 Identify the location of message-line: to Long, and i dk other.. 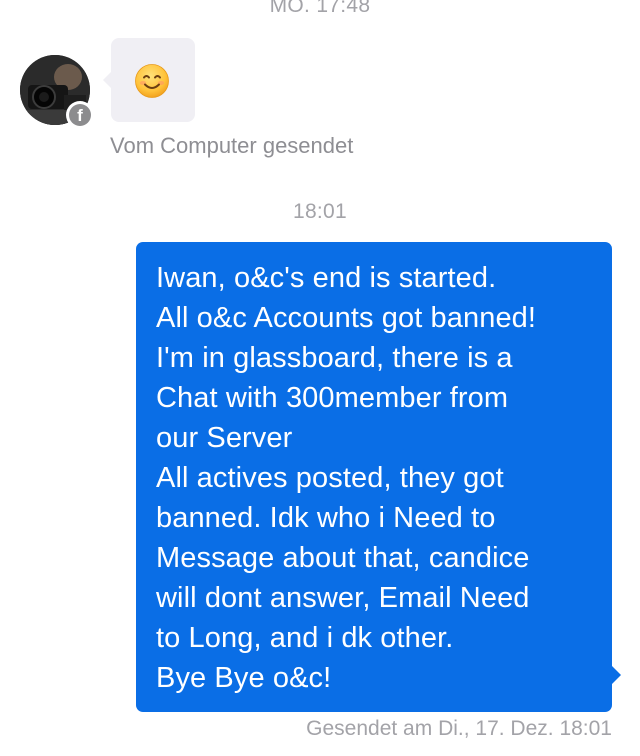
(305, 638).